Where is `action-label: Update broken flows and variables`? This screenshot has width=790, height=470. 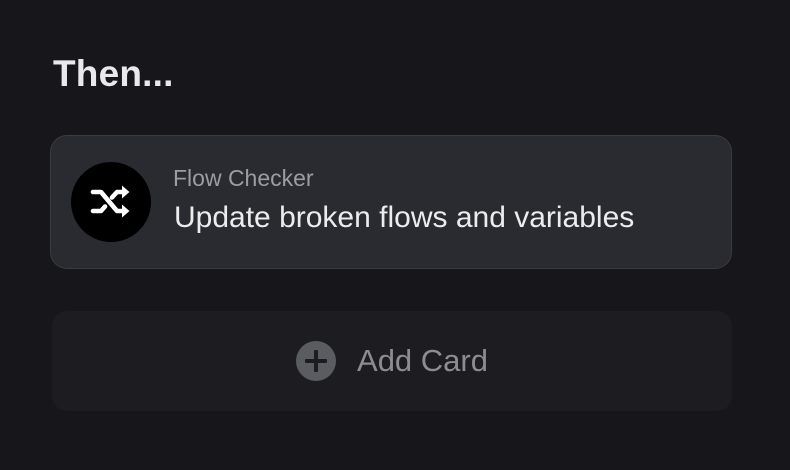 action-label: Update broken flows and variables is located at coordinates (404, 217).